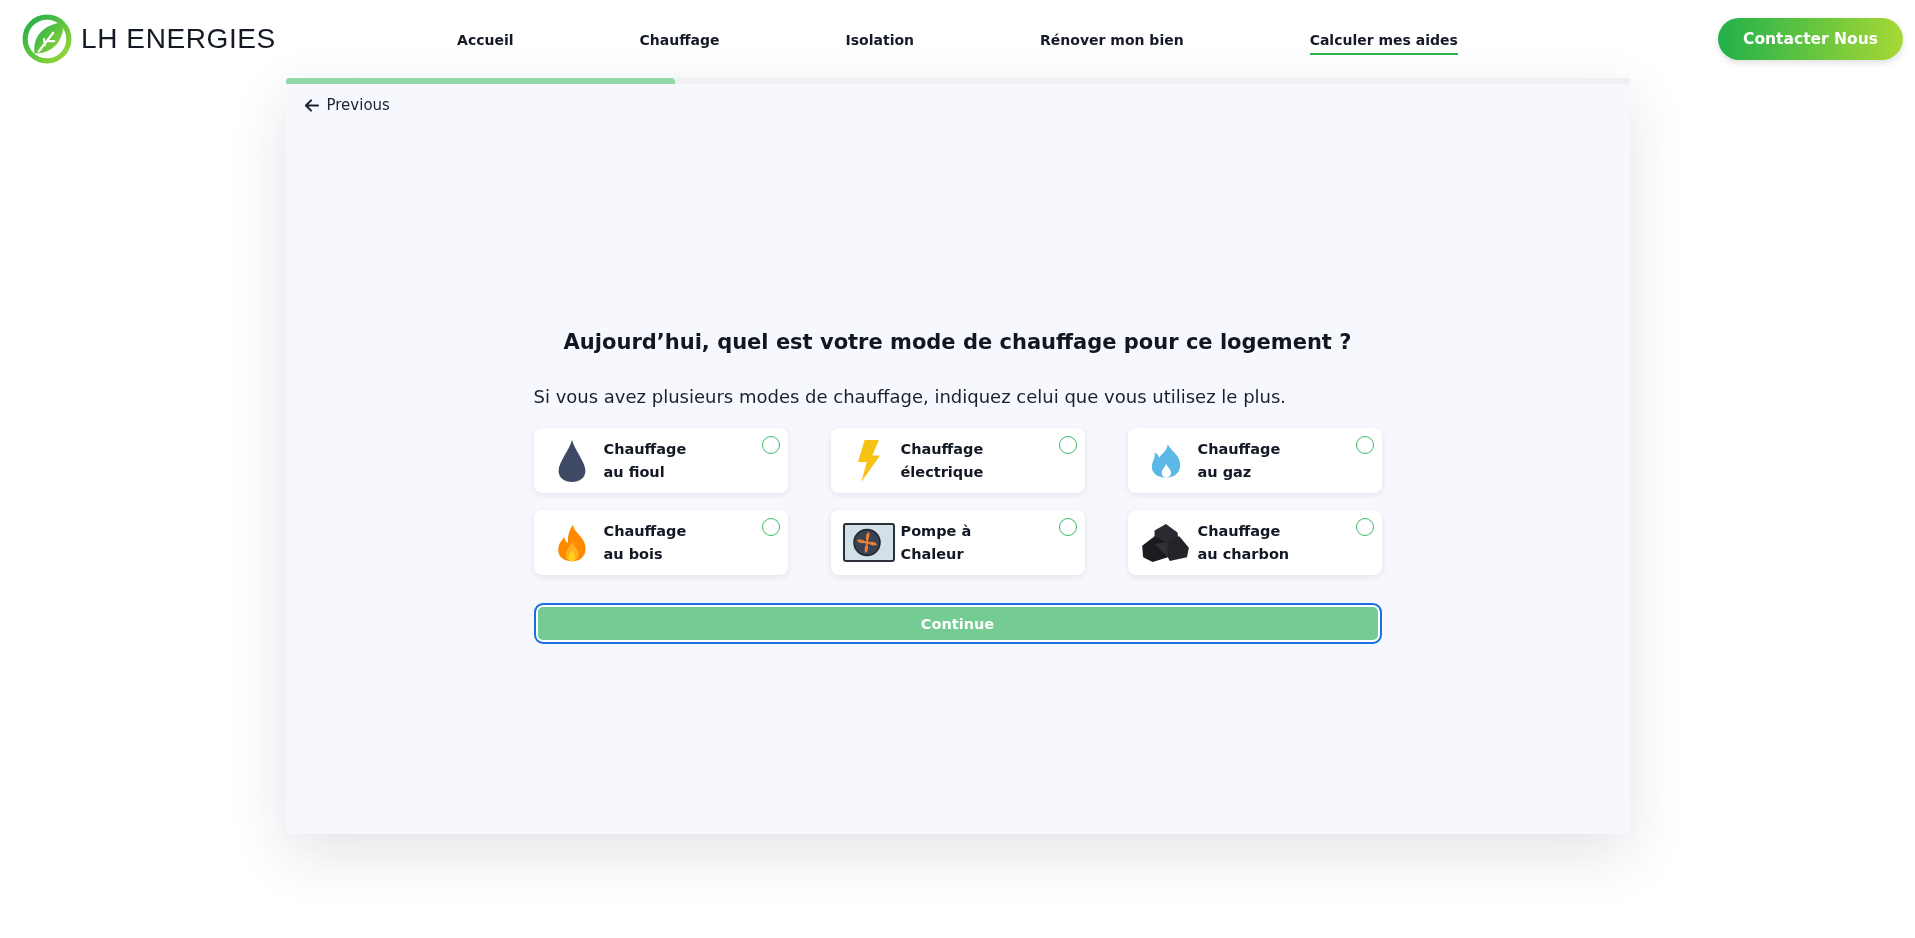  I want to click on leaf-logo-icon, so click(47, 39).